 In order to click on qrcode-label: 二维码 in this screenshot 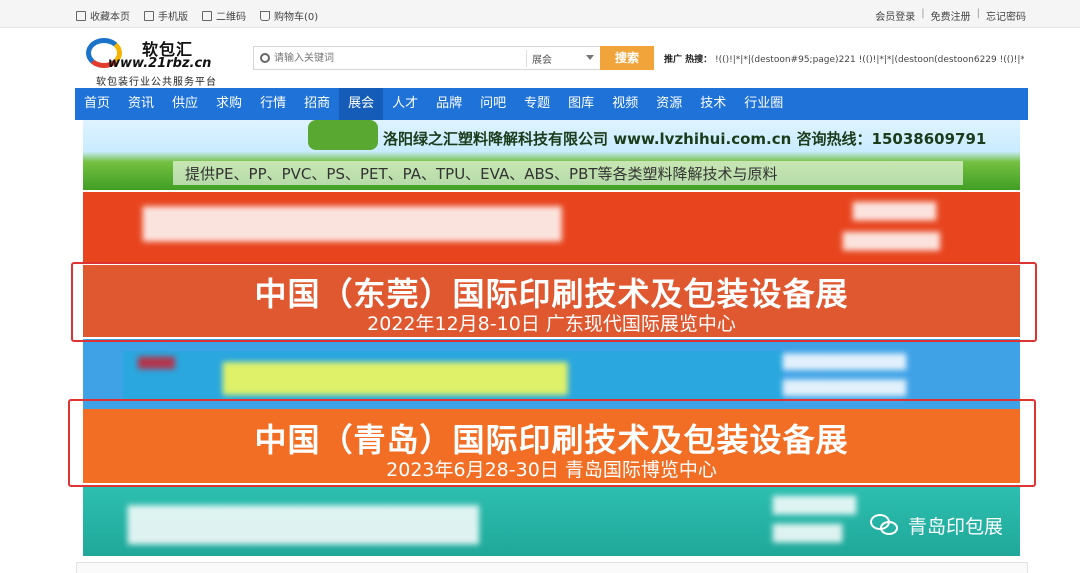, I will do `click(231, 17)`.